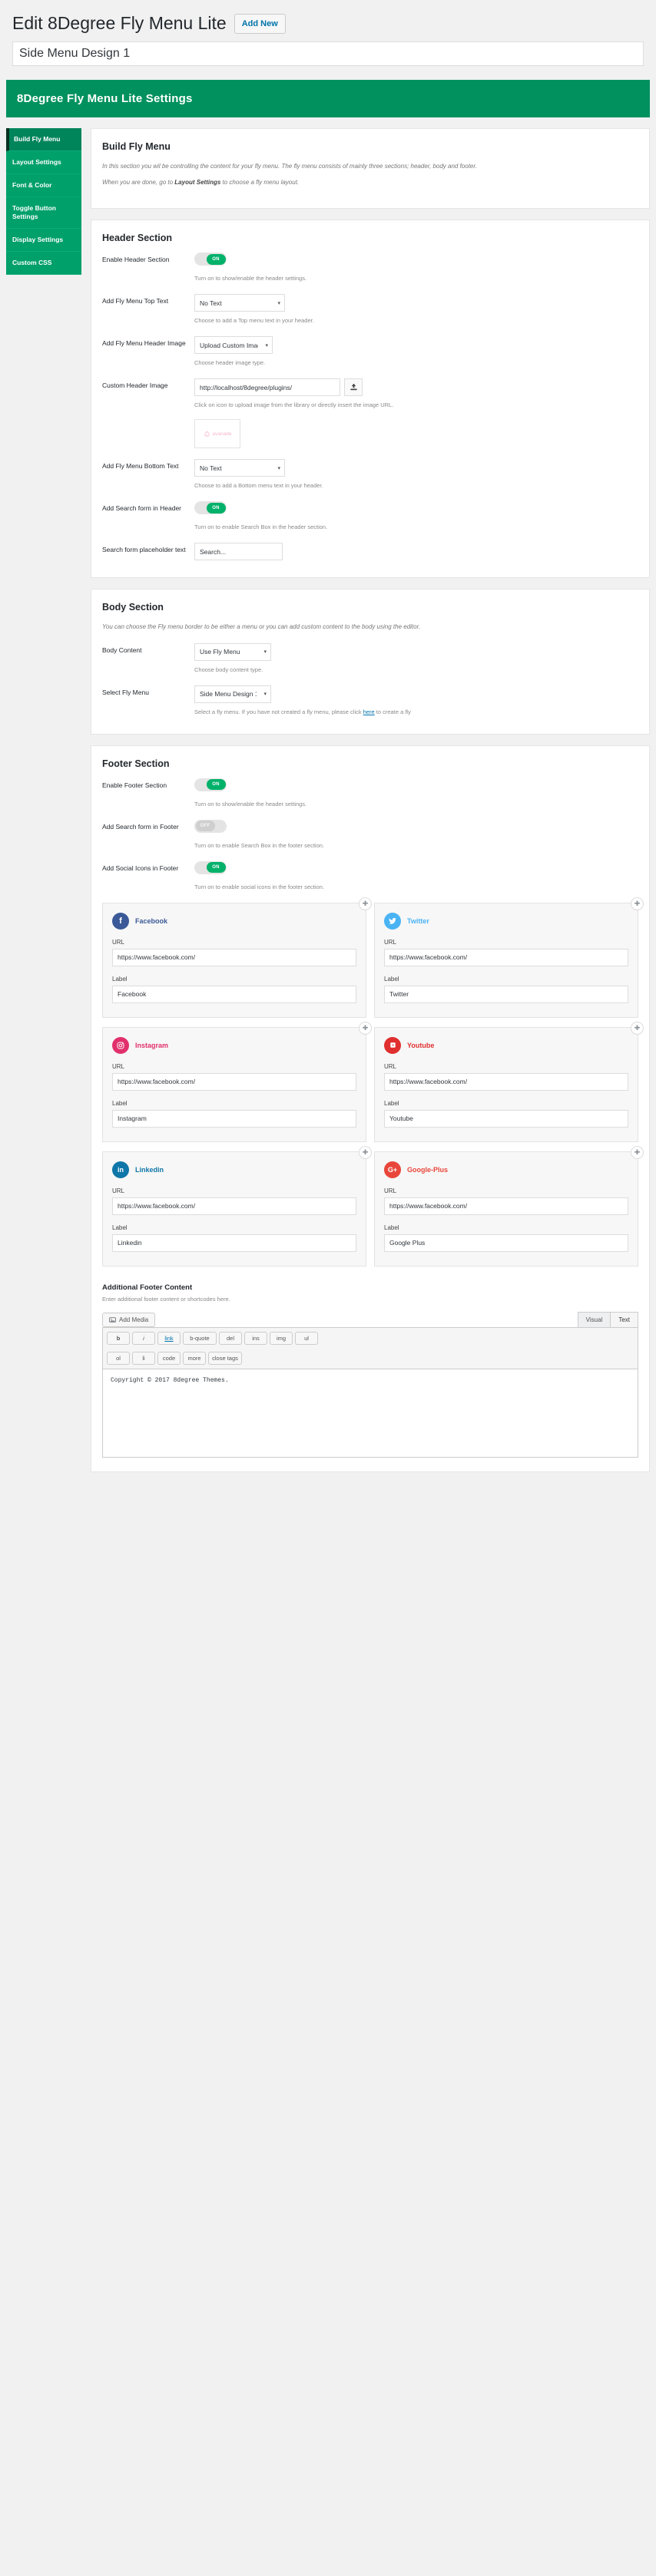 Image resolution: width=656 pixels, height=2576 pixels. What do you see at coordinates (43, 186) in the screenshot?
I see `sidebar-item-font-color: Font & Color` at bounding box center [43, 186].